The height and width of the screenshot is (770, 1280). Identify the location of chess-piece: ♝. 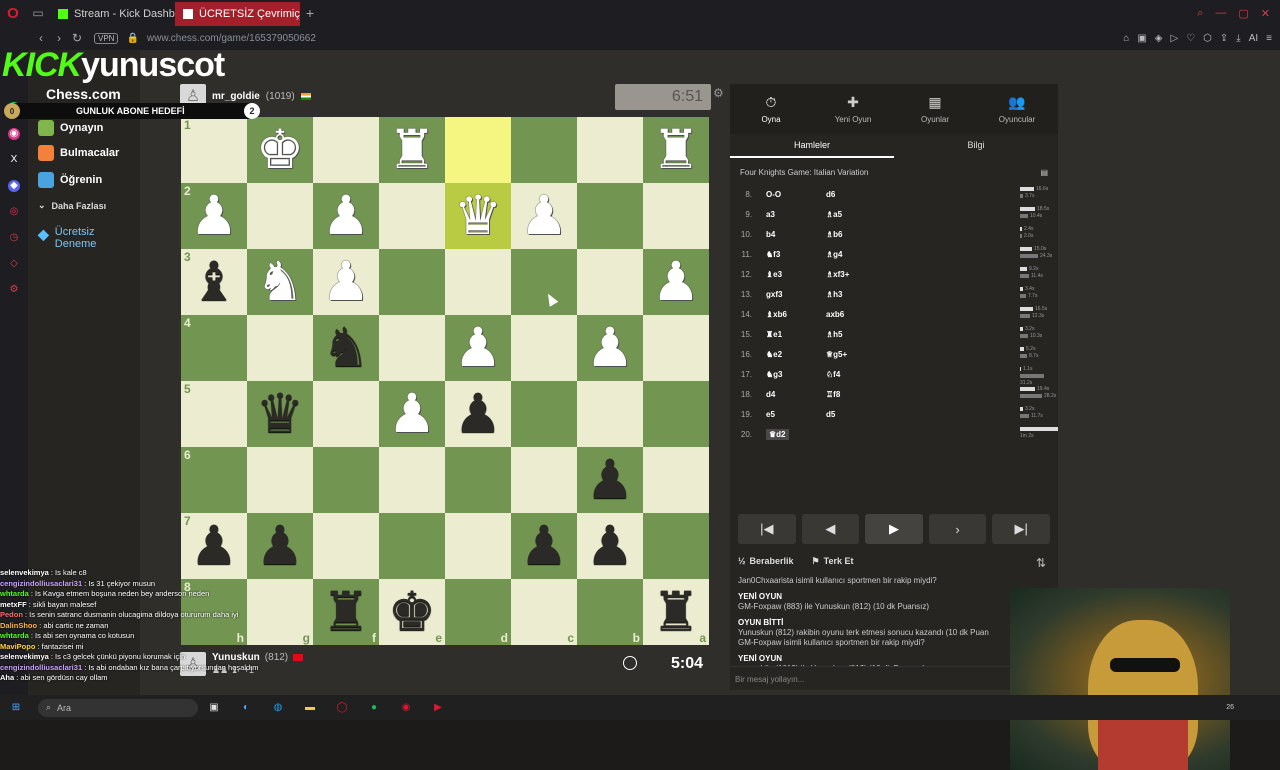
(214, 282).